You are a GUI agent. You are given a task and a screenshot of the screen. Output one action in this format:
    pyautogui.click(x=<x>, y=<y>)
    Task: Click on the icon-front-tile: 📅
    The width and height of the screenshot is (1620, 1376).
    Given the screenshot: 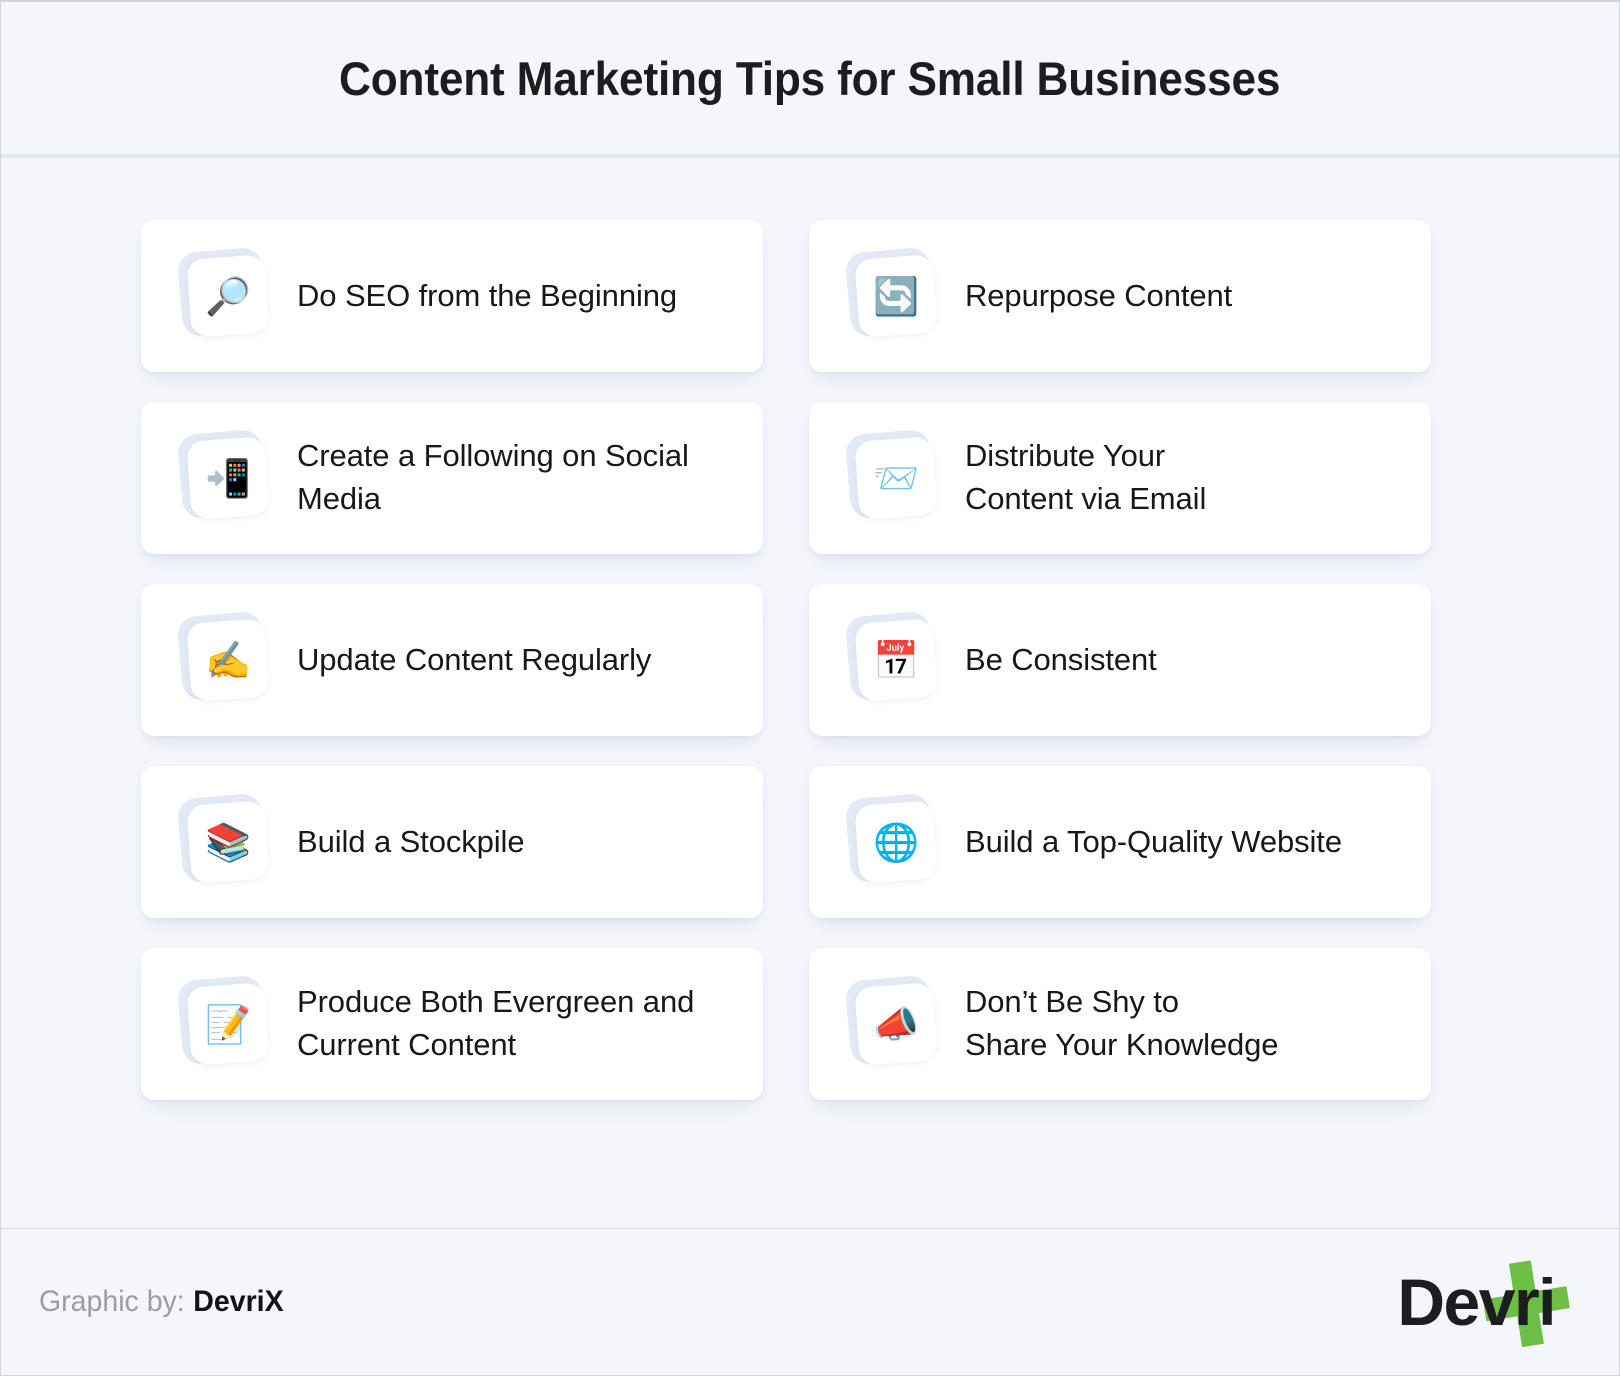 What is the action you would take?
    pyautogui.click(x=896, y=660)
    